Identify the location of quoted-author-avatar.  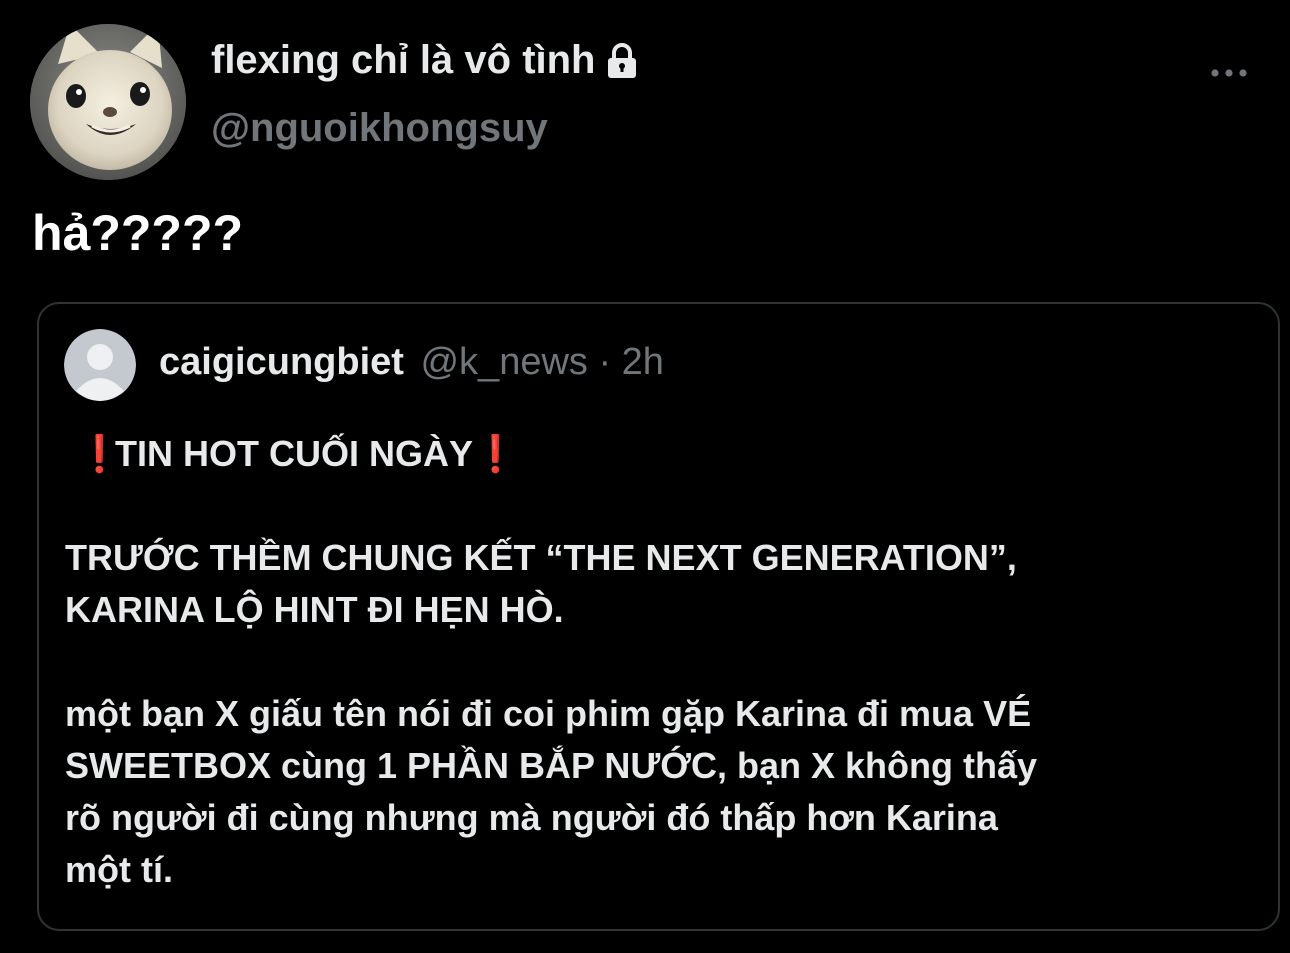
(100, 365).